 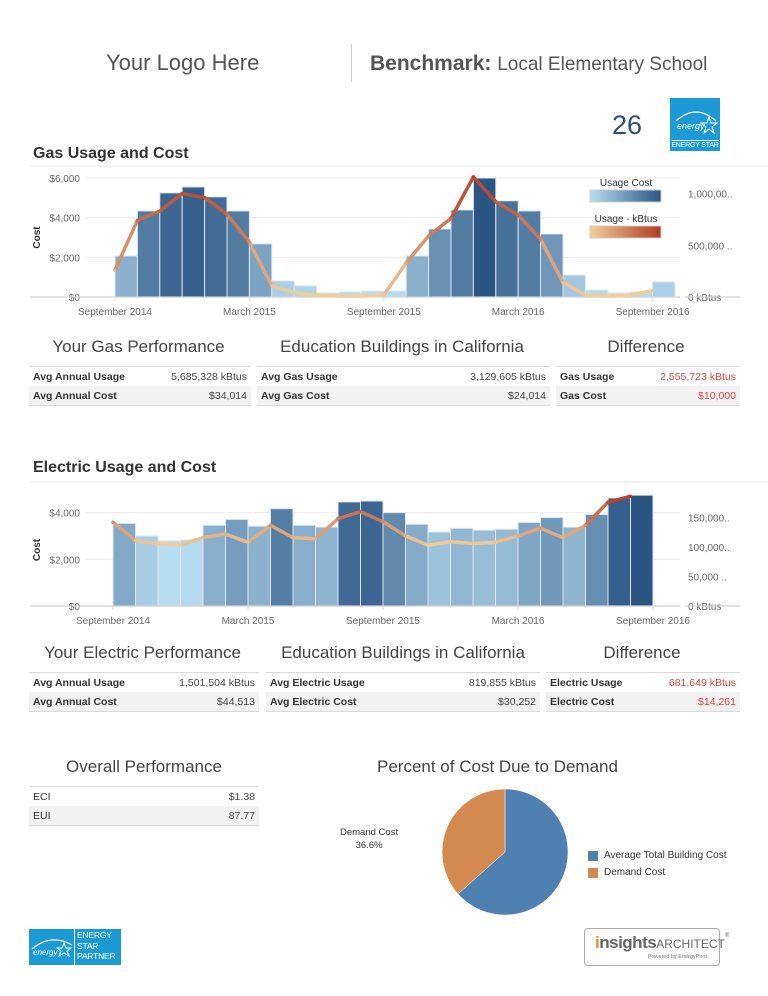 I want to click on row-value: 819,855 kBtus, so click(x=502, y=682).